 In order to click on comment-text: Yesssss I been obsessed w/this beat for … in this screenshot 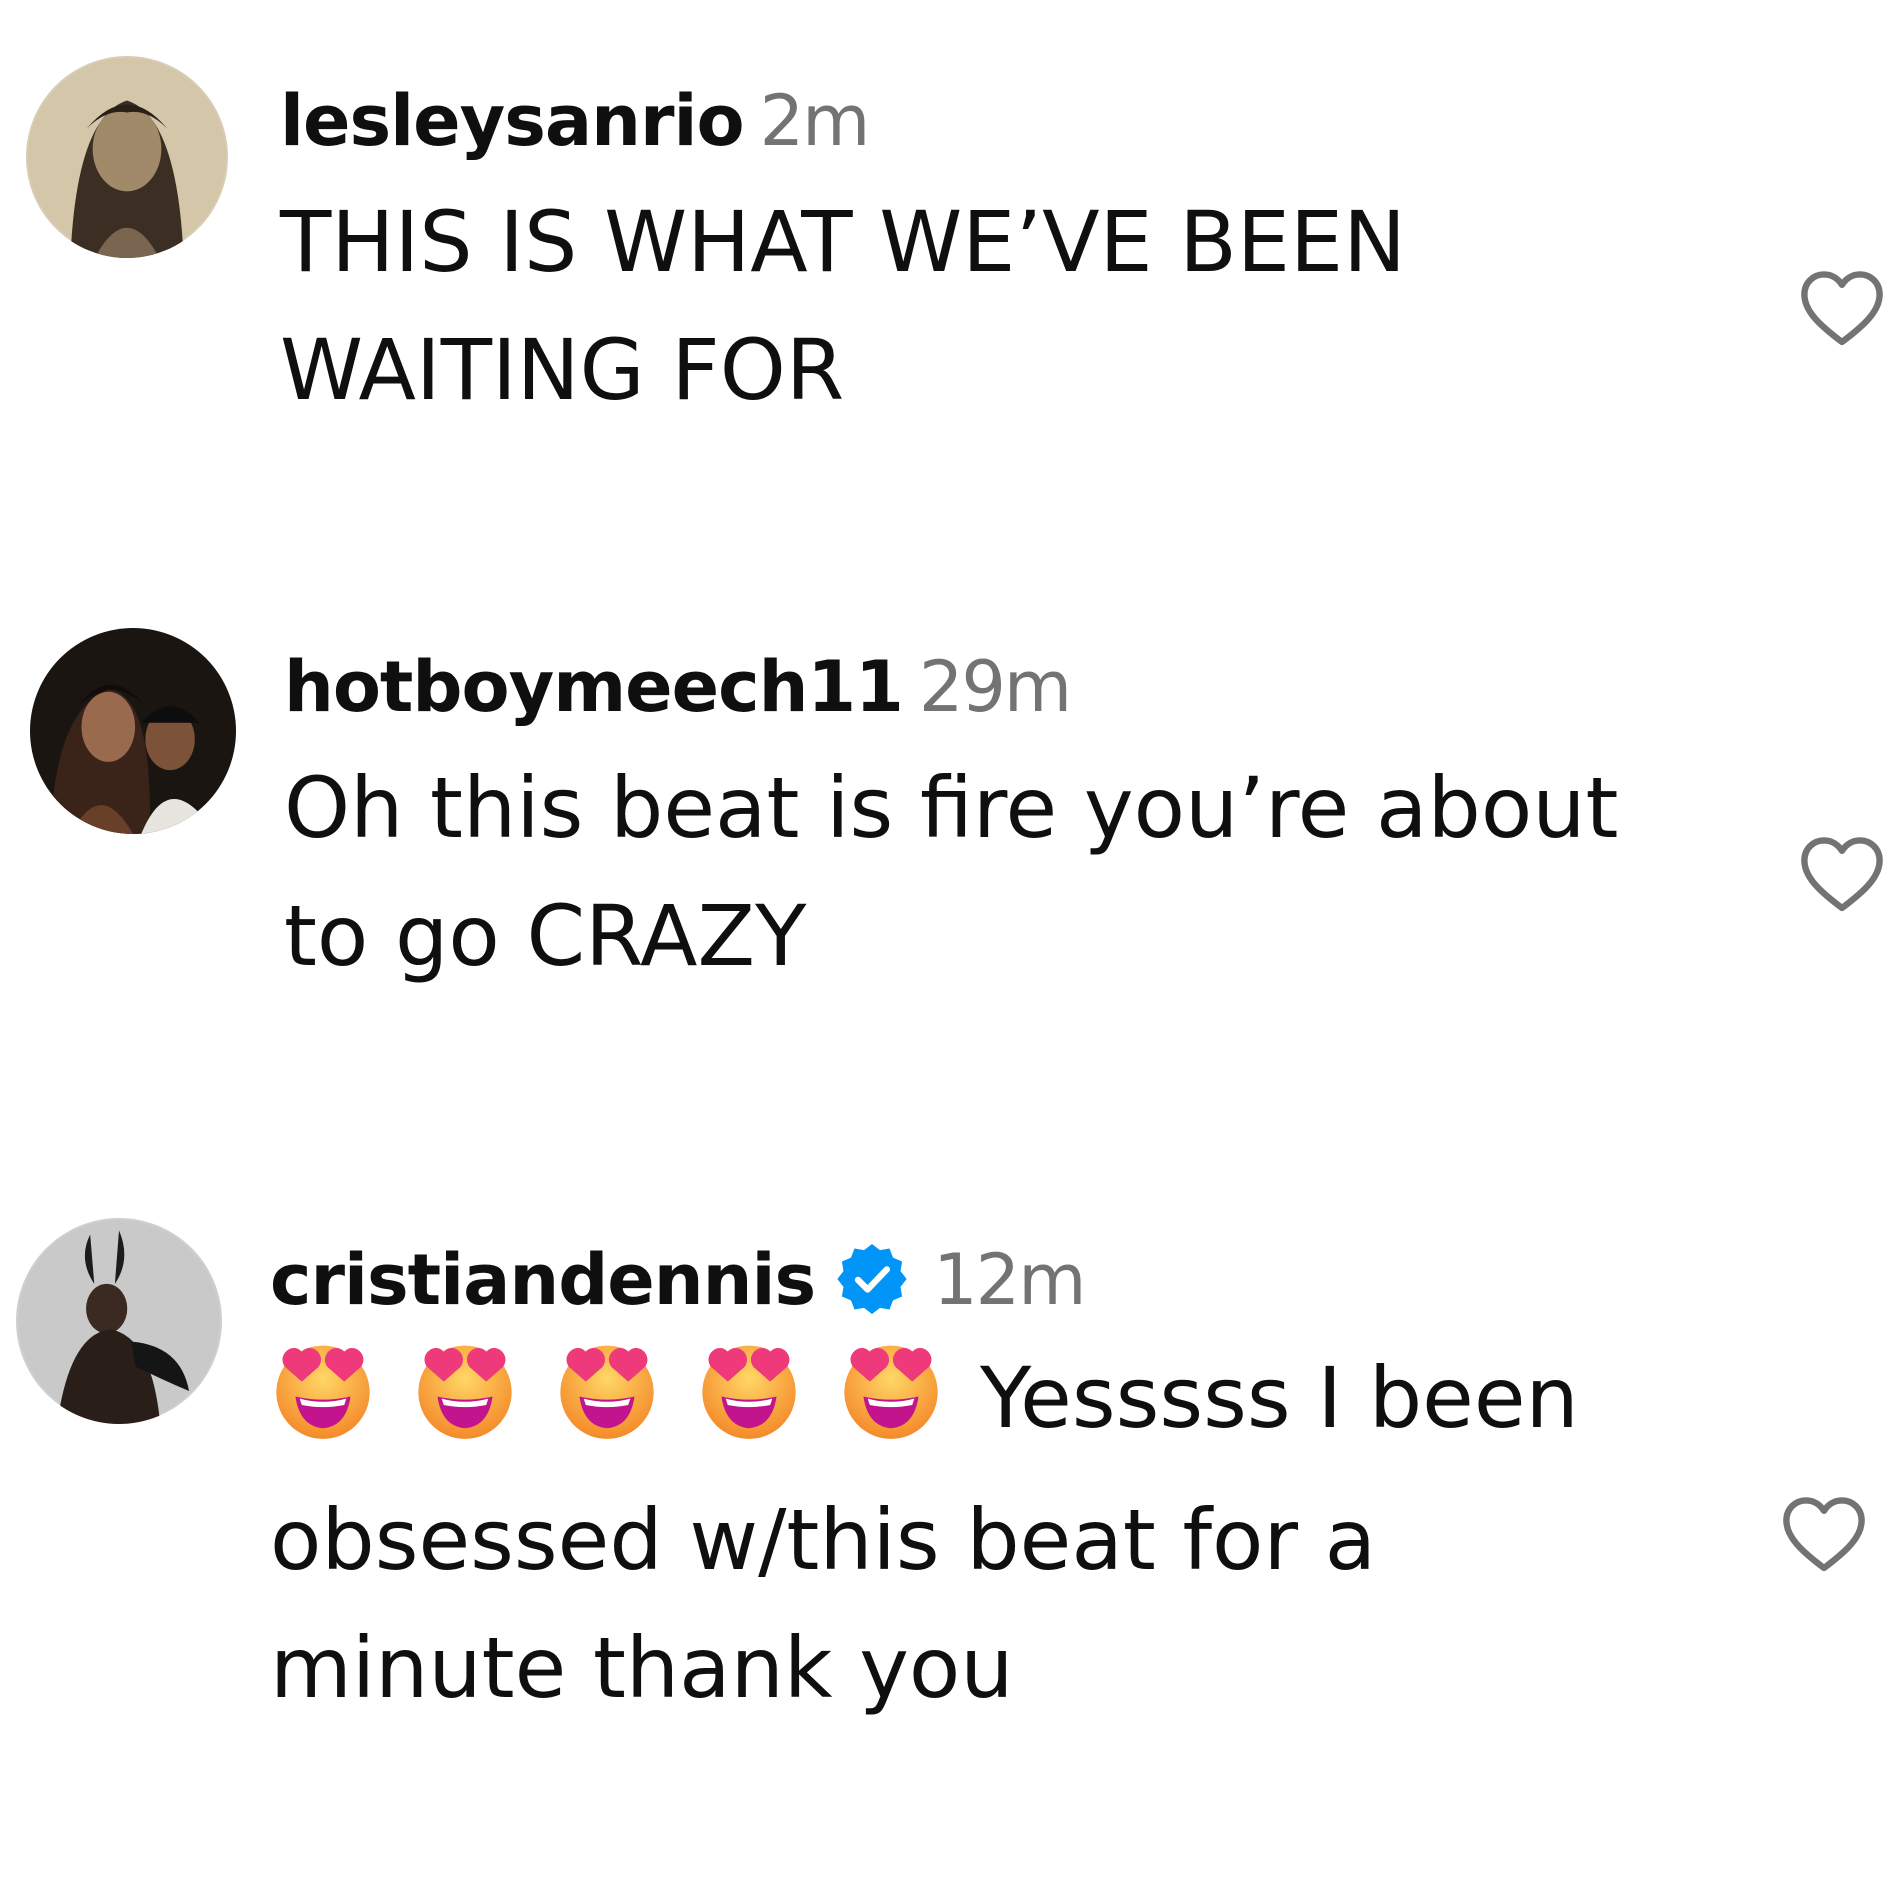, I will do `click(924, 1533)`.